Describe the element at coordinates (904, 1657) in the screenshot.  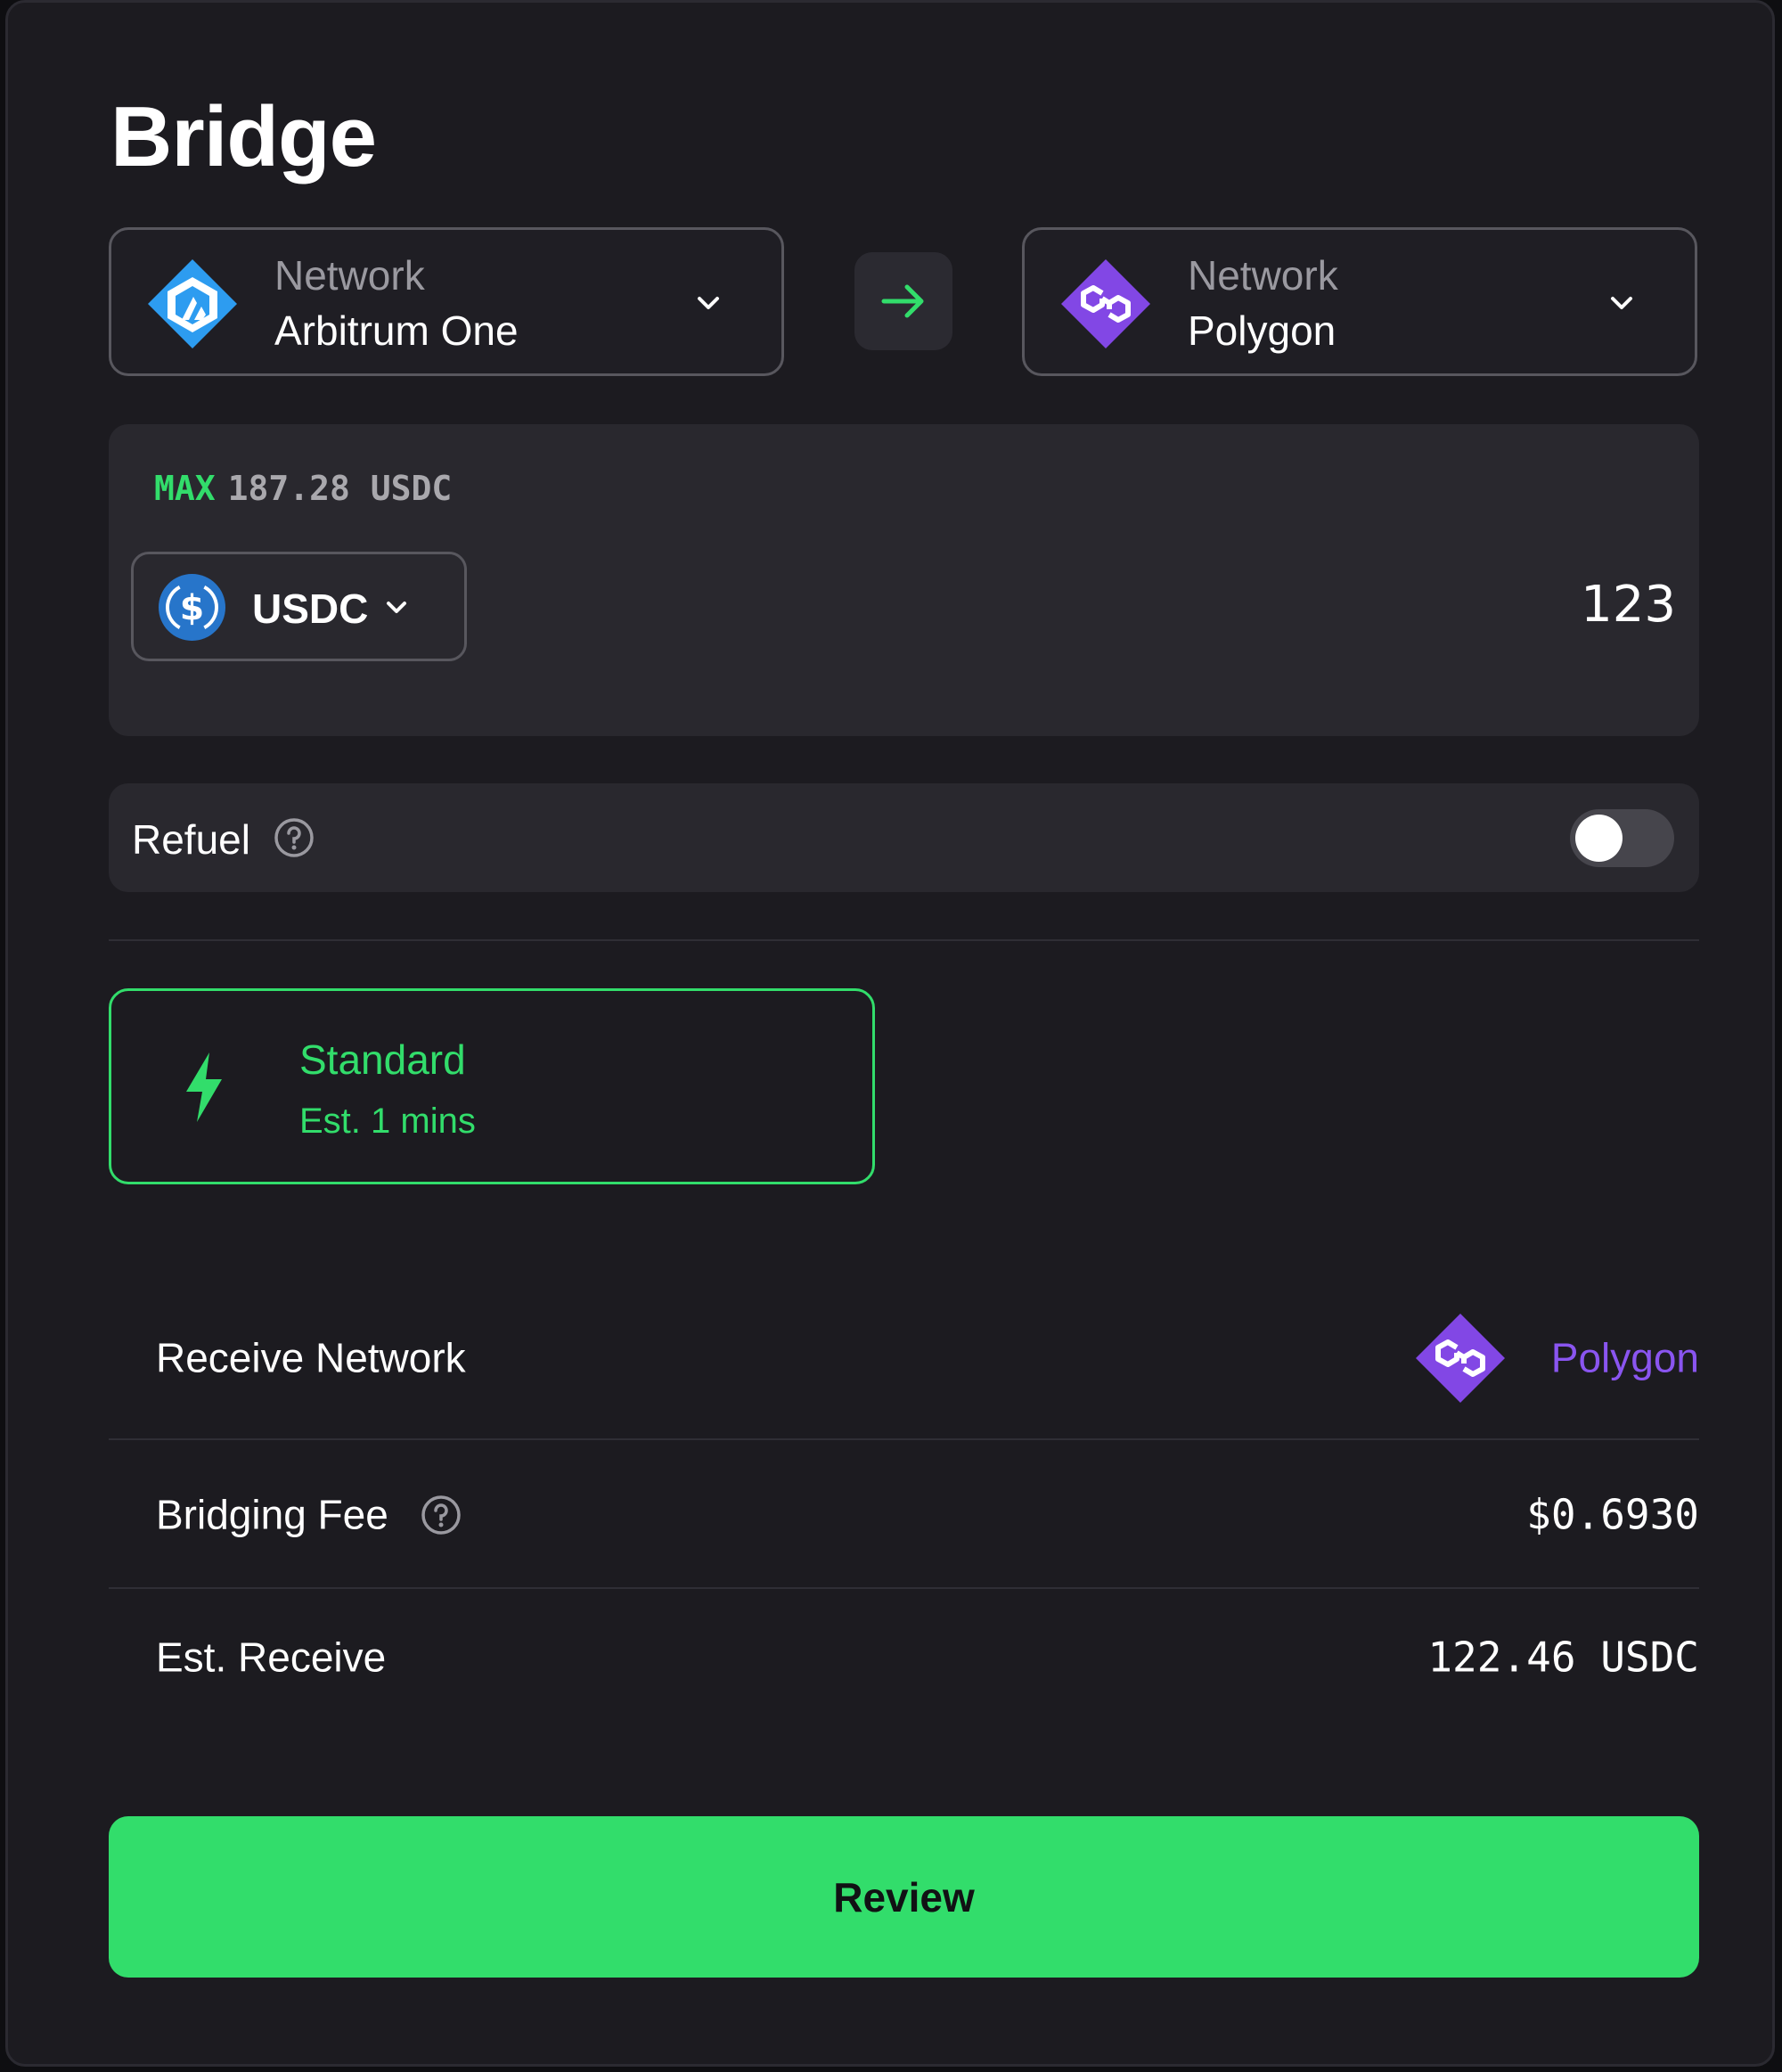
I see `est-receive-row: Est. Receive 122.46 USDC` at that location.